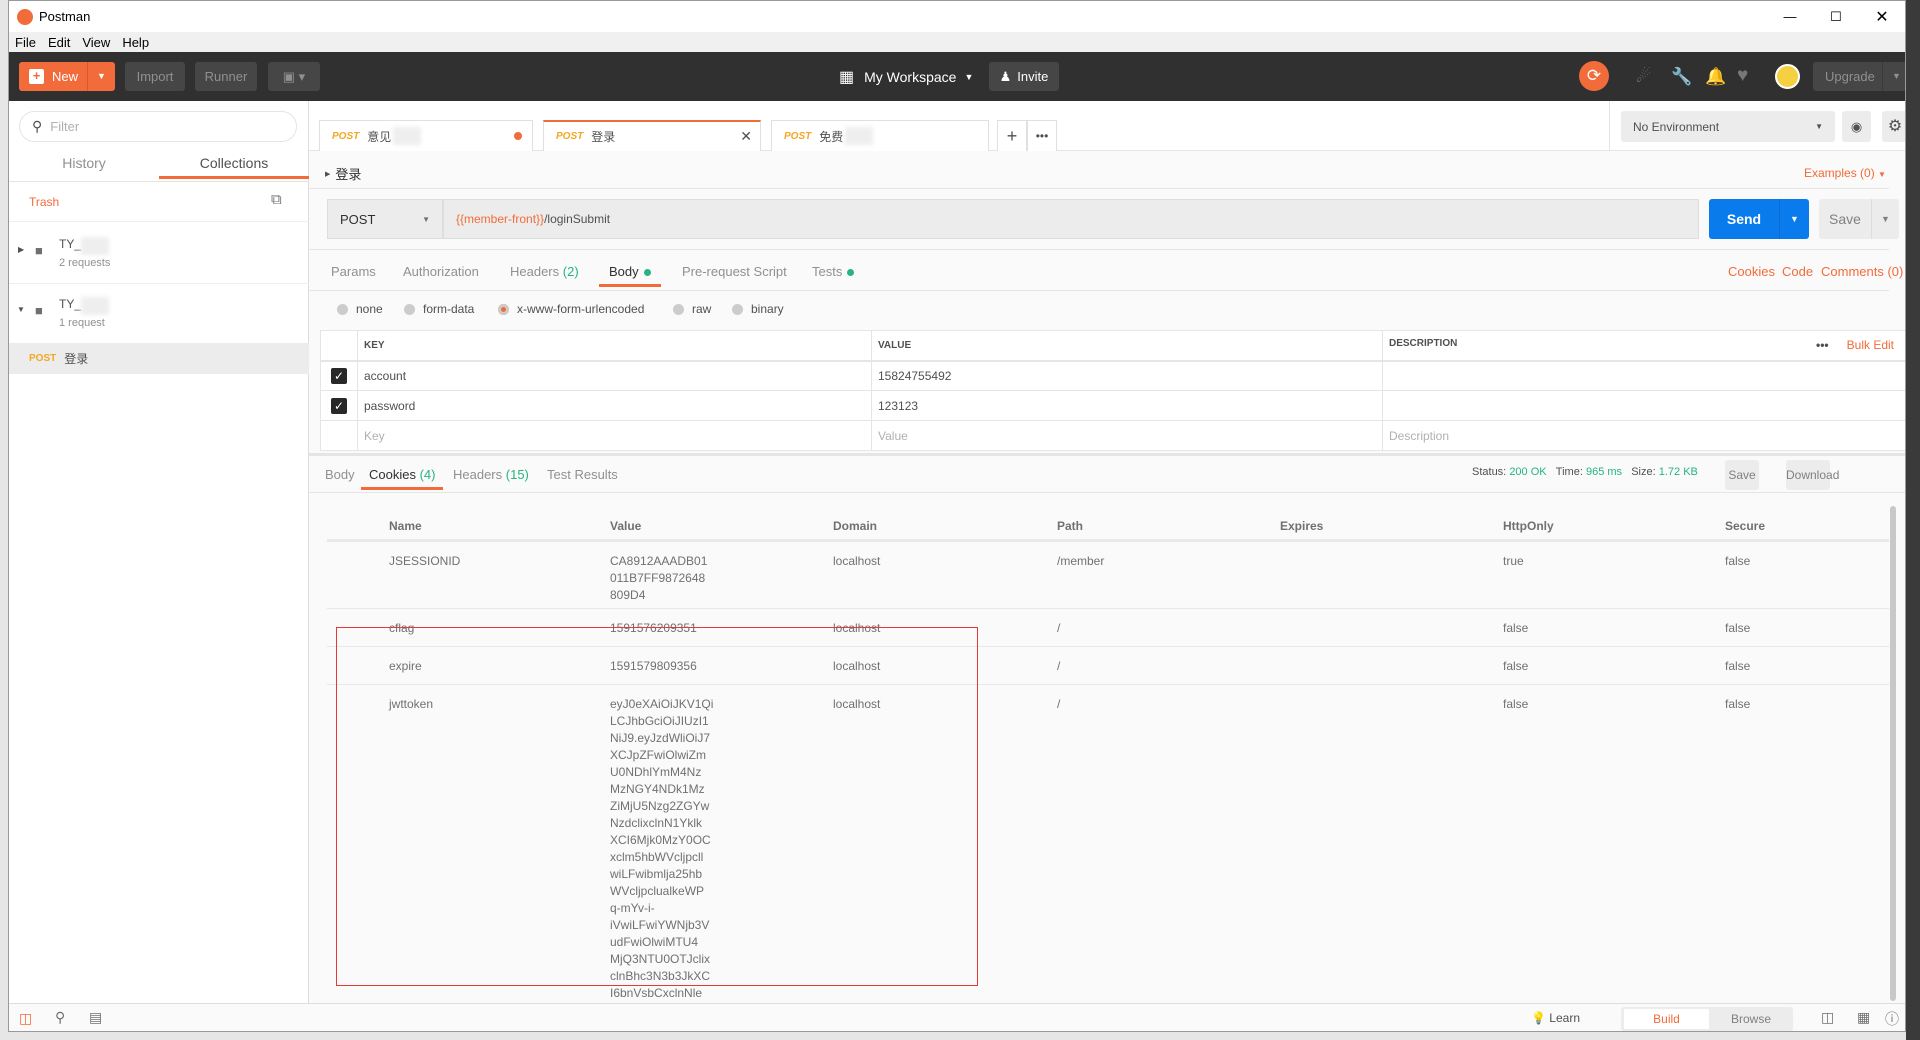 The height and width of the screenshot is (1040, 1920). Describe the element at coordinates (155, 76) in the screenshot. I see `import-button: Import` at that location.